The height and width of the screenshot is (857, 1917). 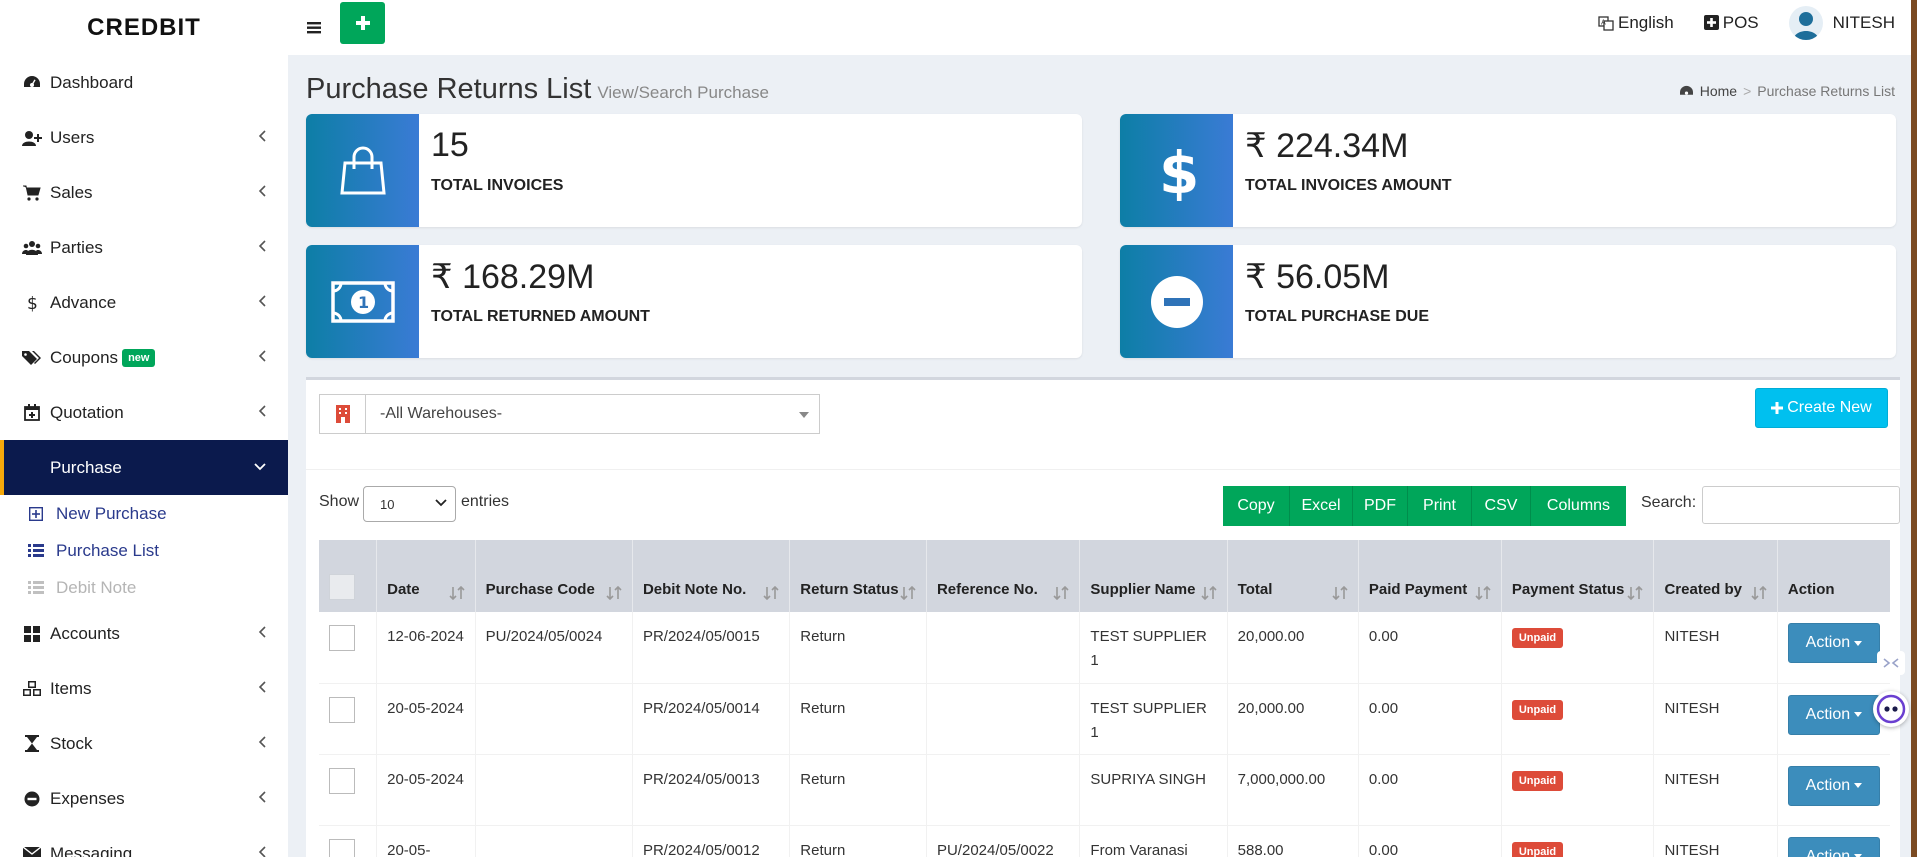 What do you see at coordinates (1731, 23) in the screenshot?
I see `pos-link: POS` at bounding box center [1731, 23].